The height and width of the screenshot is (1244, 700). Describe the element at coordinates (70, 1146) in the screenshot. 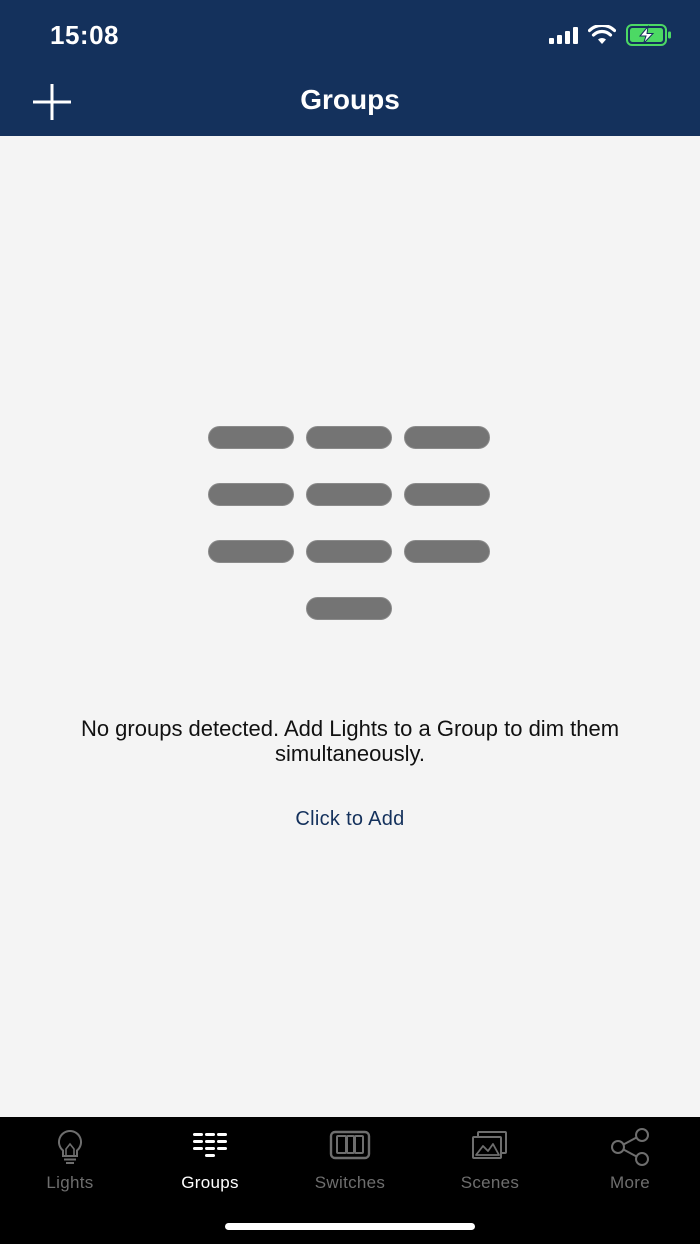

I see `lightbulb-icon` at that location.